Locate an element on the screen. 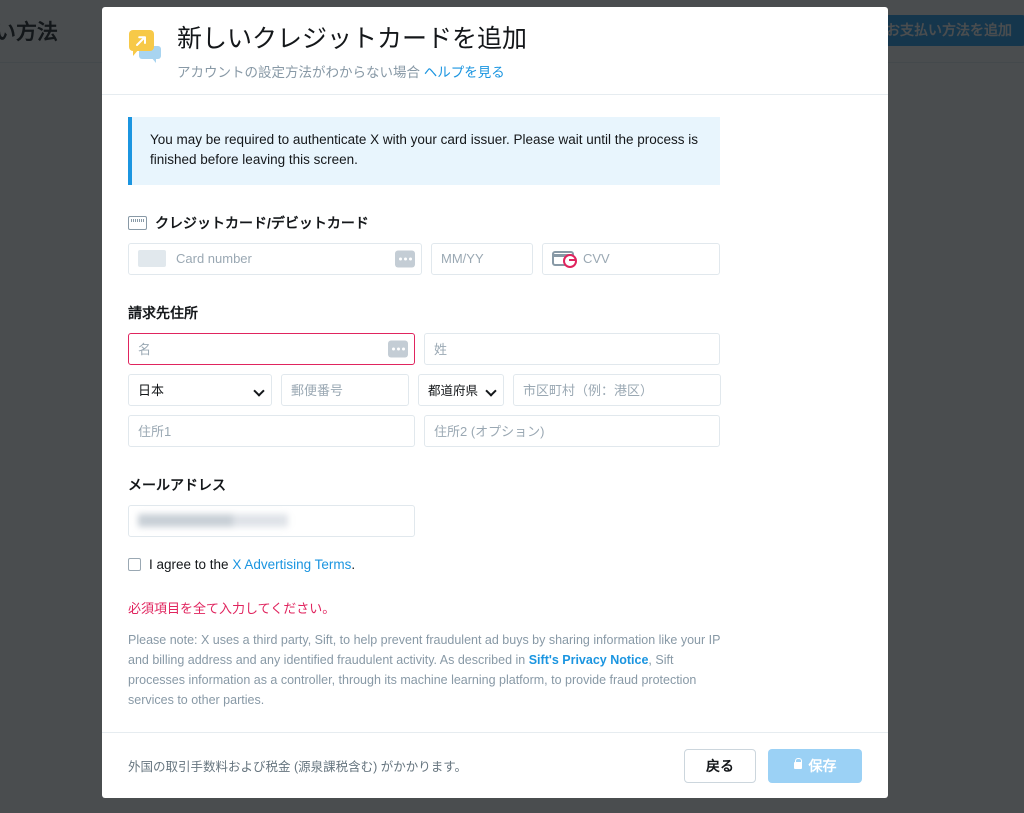  card-number-input: Card number is located at coordinates (275, 258).